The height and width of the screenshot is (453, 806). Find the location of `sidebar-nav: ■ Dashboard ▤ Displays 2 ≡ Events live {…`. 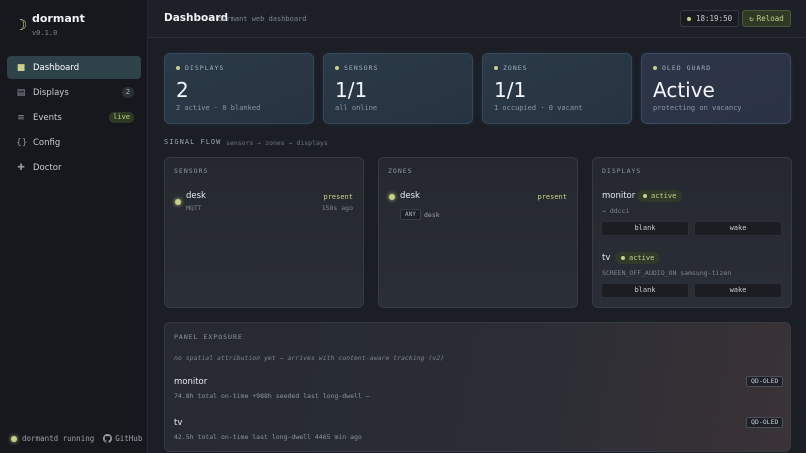

sidebar-nav: ■ Dashboard ▤ Displays 2 ≡ Events live {… is located at coordinates (74, 118).